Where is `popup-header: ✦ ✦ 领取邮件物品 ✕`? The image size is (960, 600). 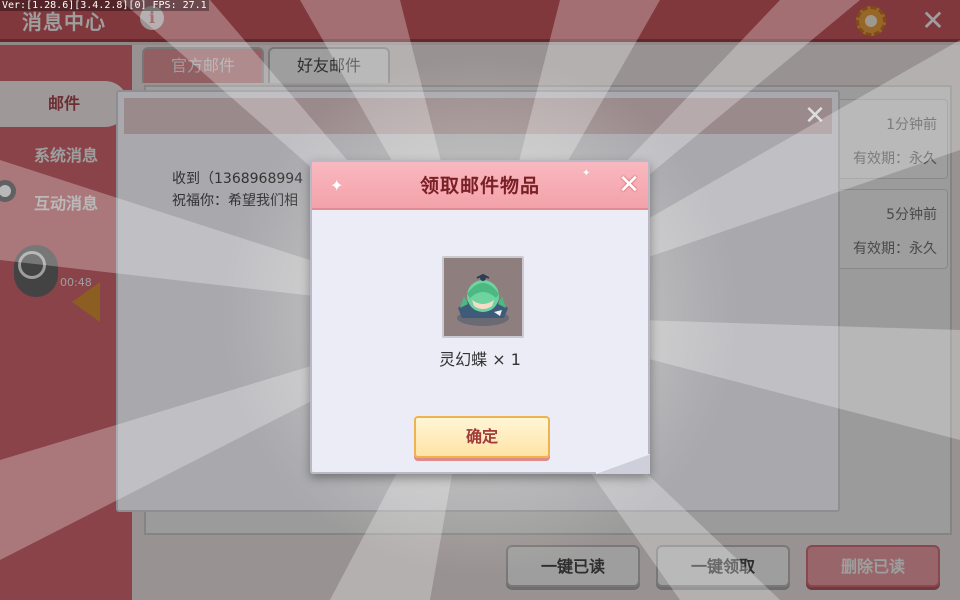
popup-header: ✦ ✦ 领取邮件物品 ✕ is located at coordinates (480, 186).